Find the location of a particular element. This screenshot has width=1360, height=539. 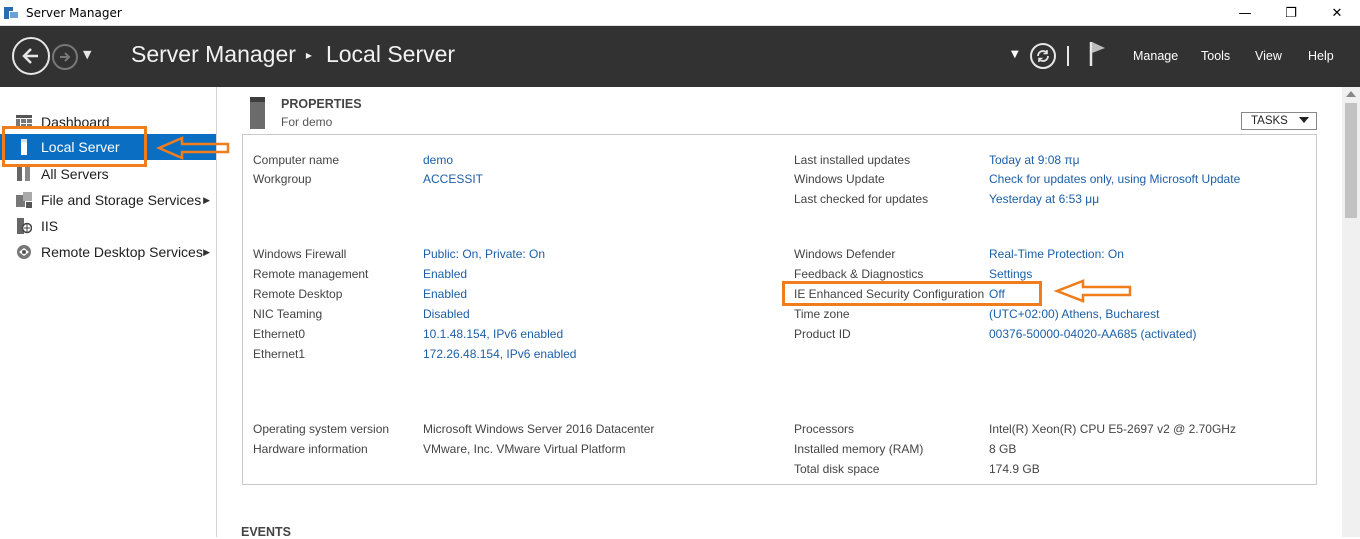

prop-value-link: ACCESSIT is located at coordinates (453, 179).